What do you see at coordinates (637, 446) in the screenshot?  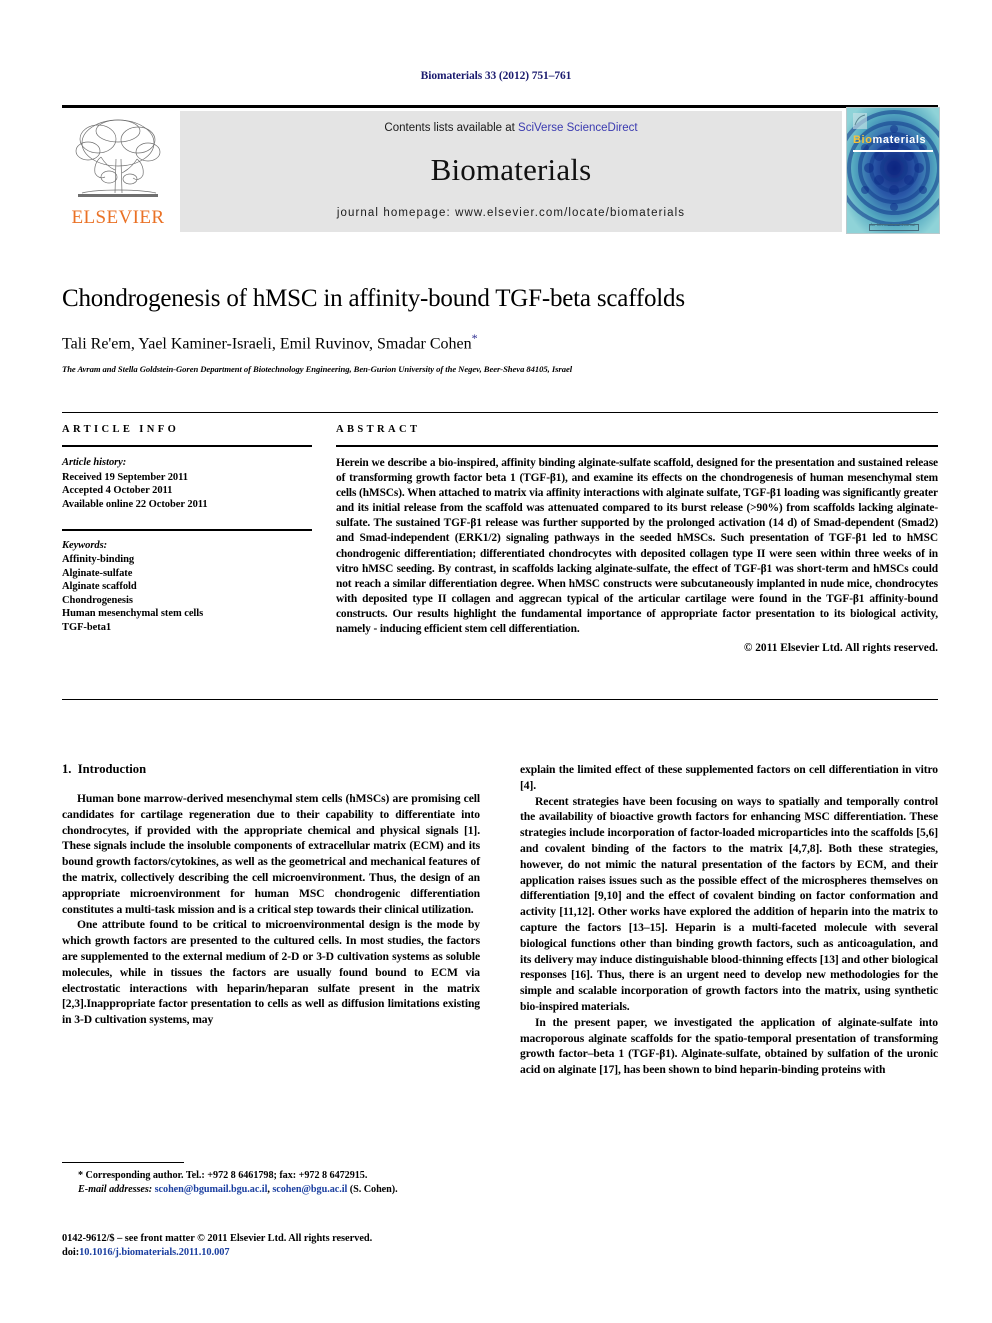 I see `abstract-heading-rule` at bounding box center [637, 446].